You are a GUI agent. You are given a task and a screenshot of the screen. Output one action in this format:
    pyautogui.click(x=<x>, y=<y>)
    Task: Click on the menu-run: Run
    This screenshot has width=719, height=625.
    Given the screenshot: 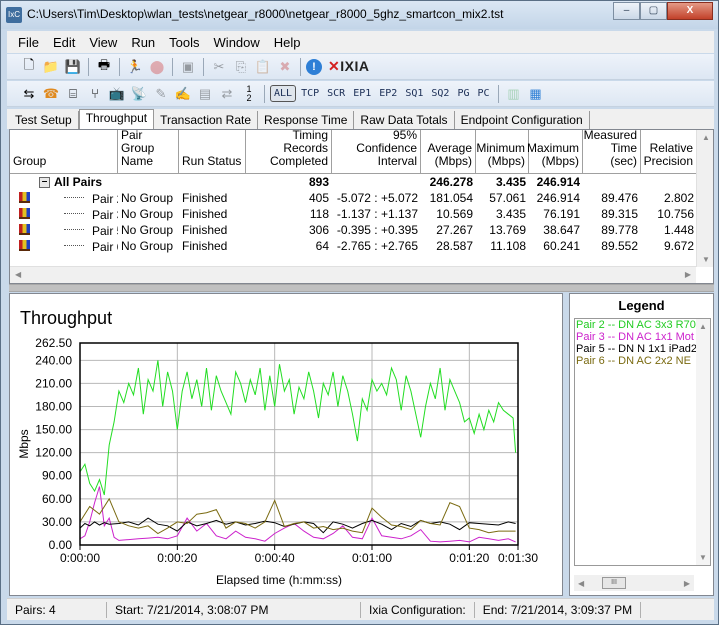 What is the action you would take?
    pyautogui.click(x=143, y=42)
    